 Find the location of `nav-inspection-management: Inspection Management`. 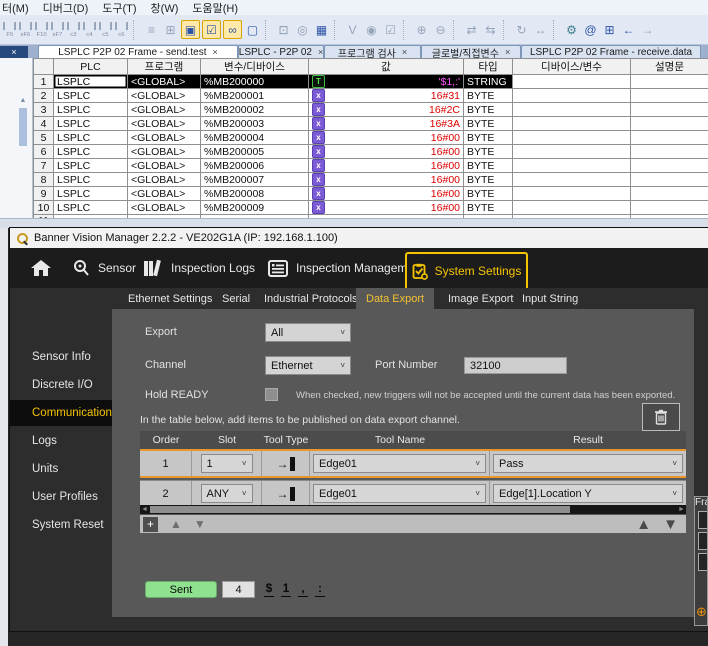

nav-inspection-management: Inspection Management is located at coordinates (346, 268).